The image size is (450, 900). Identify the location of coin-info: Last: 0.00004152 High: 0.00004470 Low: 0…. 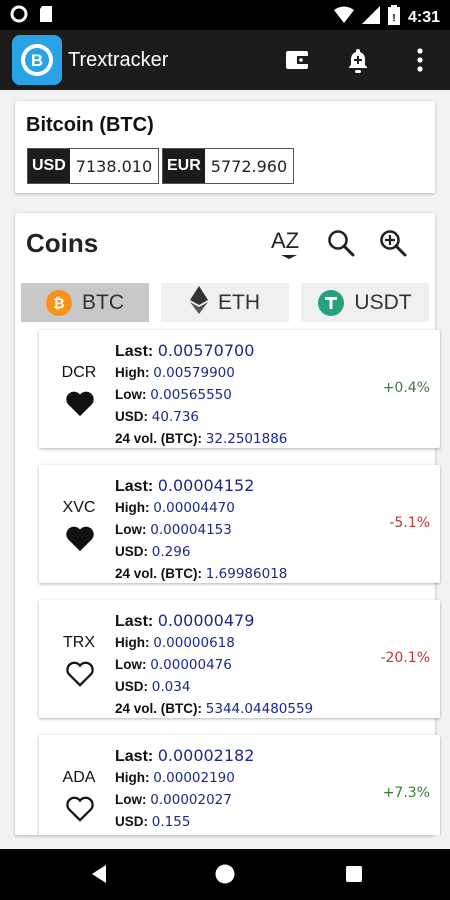
(201, 529).